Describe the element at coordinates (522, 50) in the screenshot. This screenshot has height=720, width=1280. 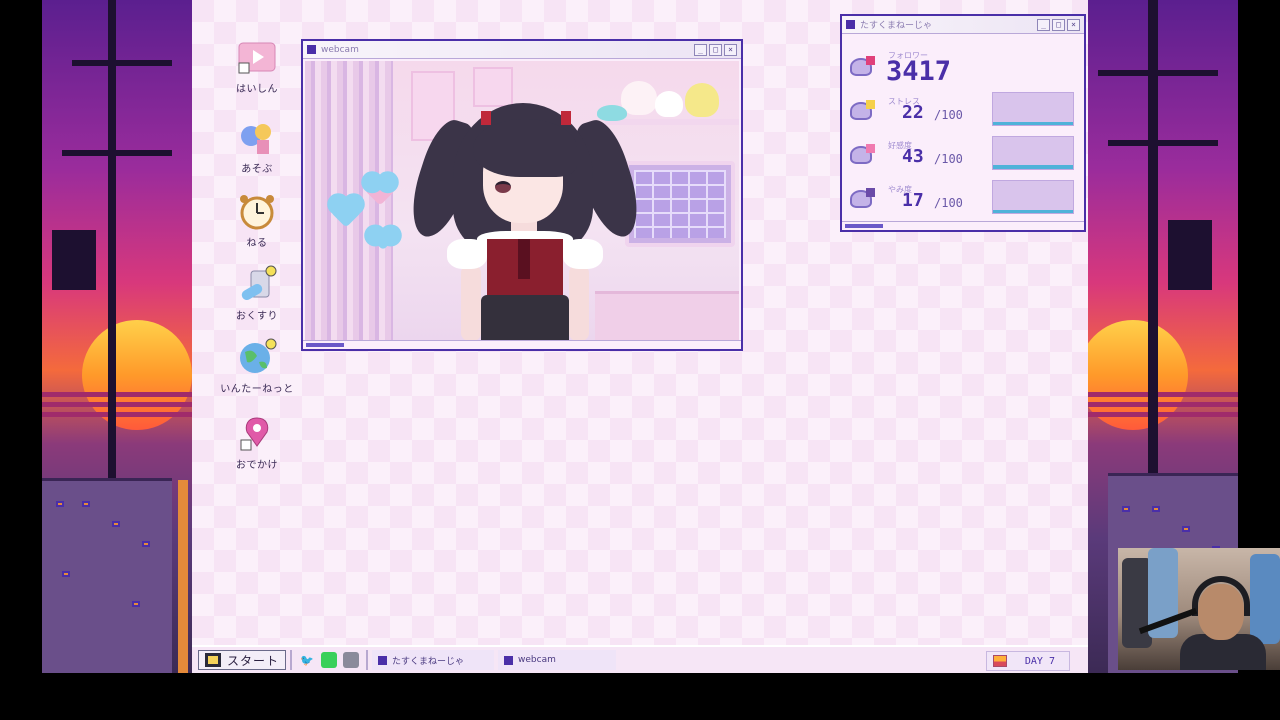
I see `webcam-titlebar: webcam _ □ ×` at that location.